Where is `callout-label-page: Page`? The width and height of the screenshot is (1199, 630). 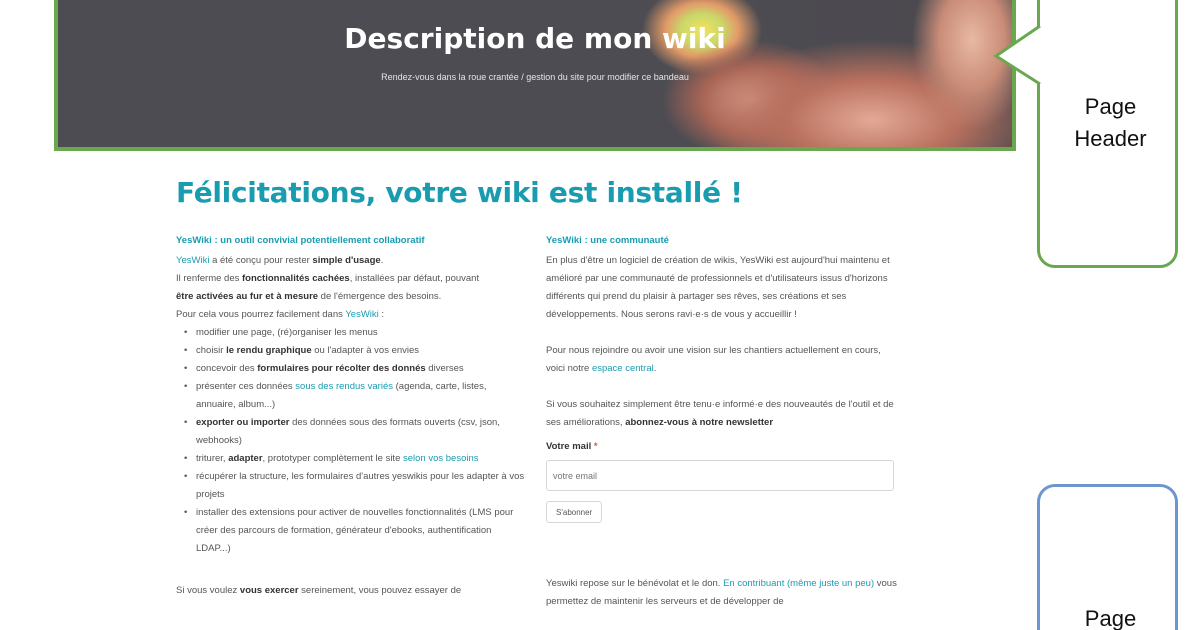 callout-label-page: Page is located at coordinates (1110, 618).